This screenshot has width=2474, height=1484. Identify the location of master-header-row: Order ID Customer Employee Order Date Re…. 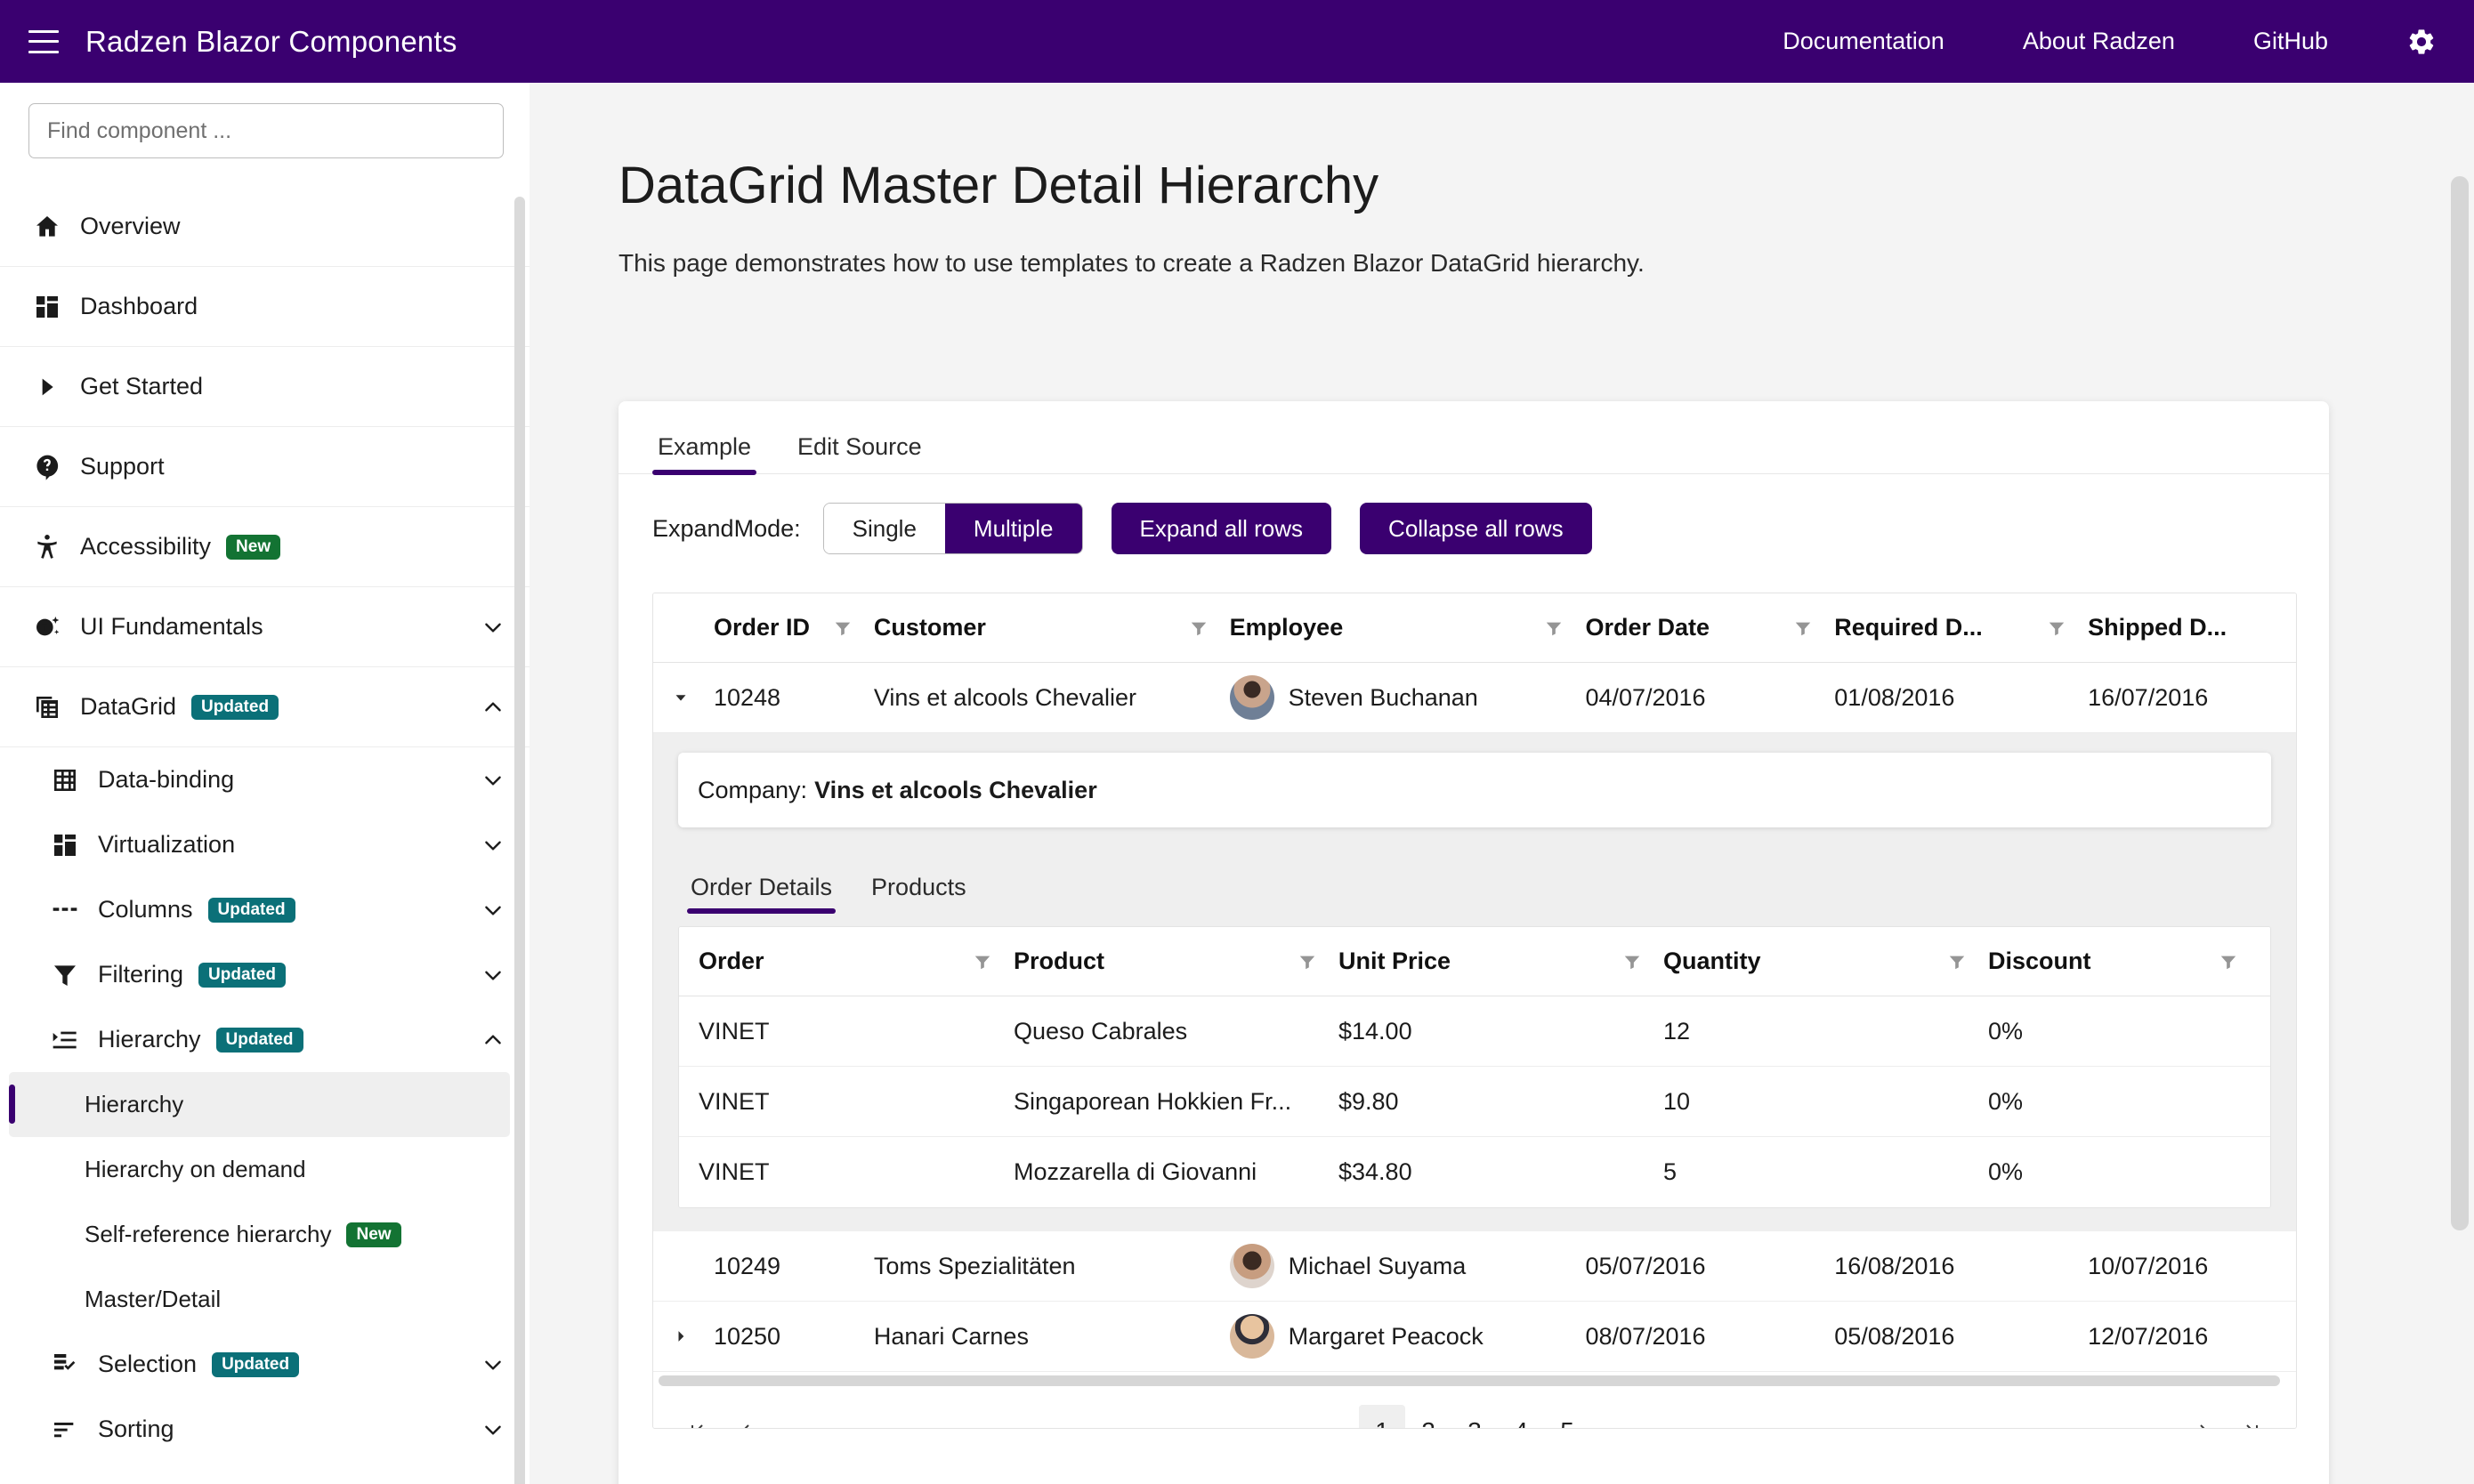
(1474, 628).